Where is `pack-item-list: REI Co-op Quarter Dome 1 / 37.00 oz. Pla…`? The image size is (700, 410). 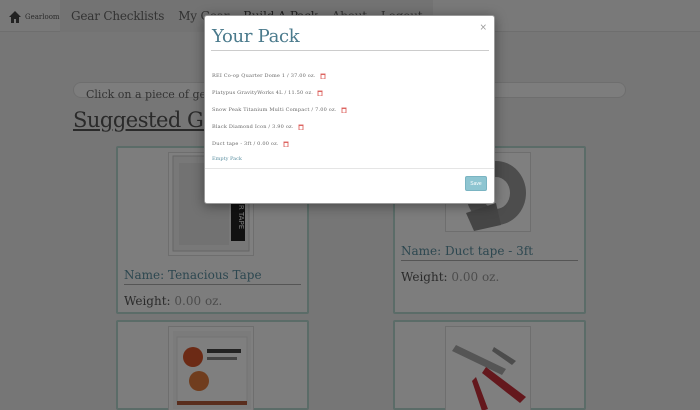
pack-item-list: REI Co-op Quarter Dome 1 / 37.00 oz. Pla… is located at coordinates (347, 114).